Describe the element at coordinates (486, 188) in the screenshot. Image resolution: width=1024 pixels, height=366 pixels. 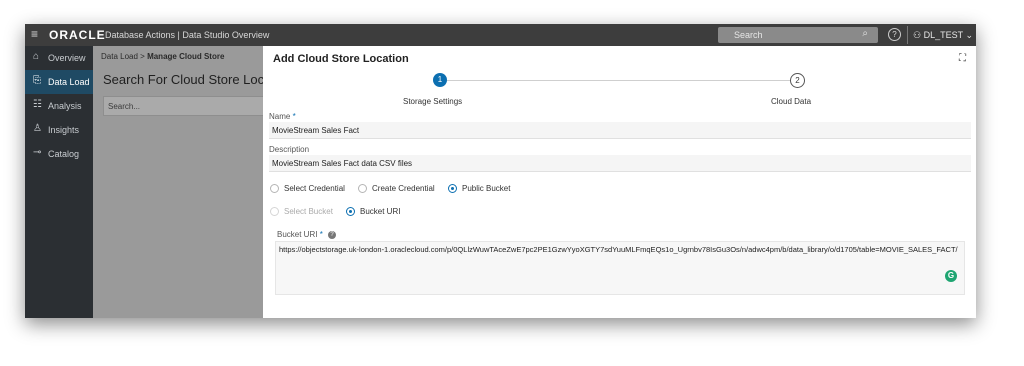
I see `radio-label: Public Bucket` at that location.